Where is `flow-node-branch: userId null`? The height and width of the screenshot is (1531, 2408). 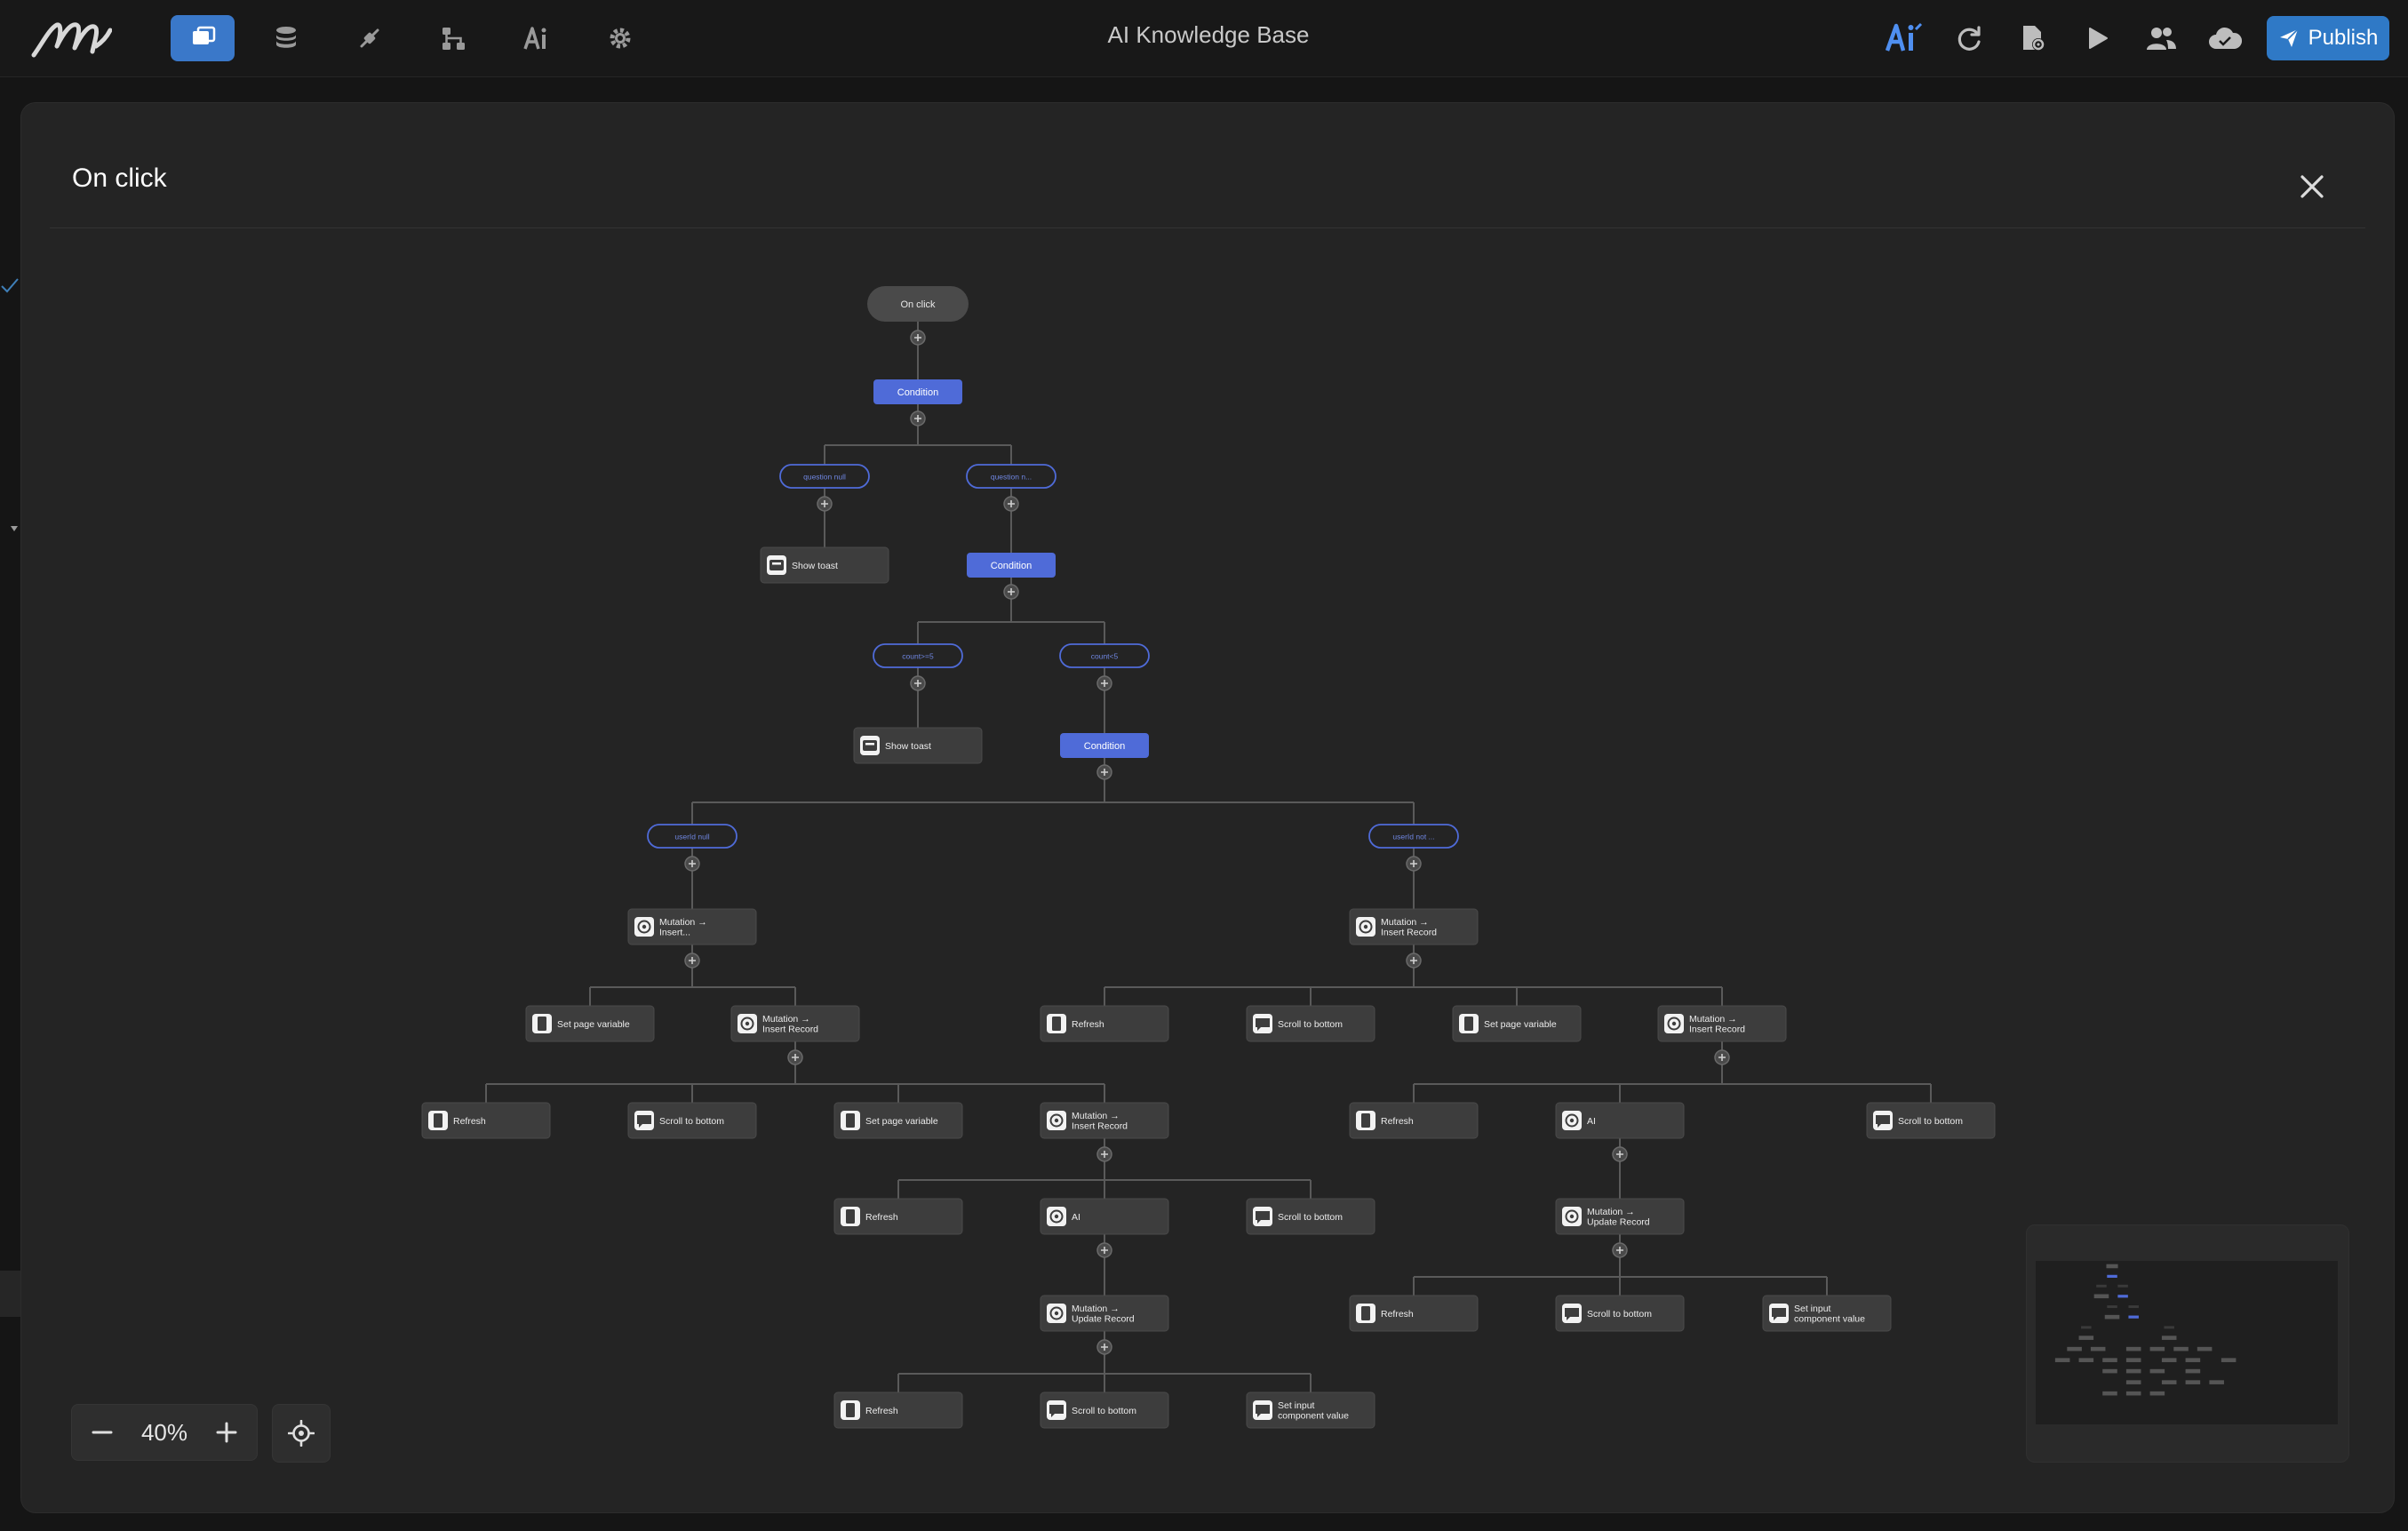
flow-node-branch: userId null is located at coordinates (692, 837).